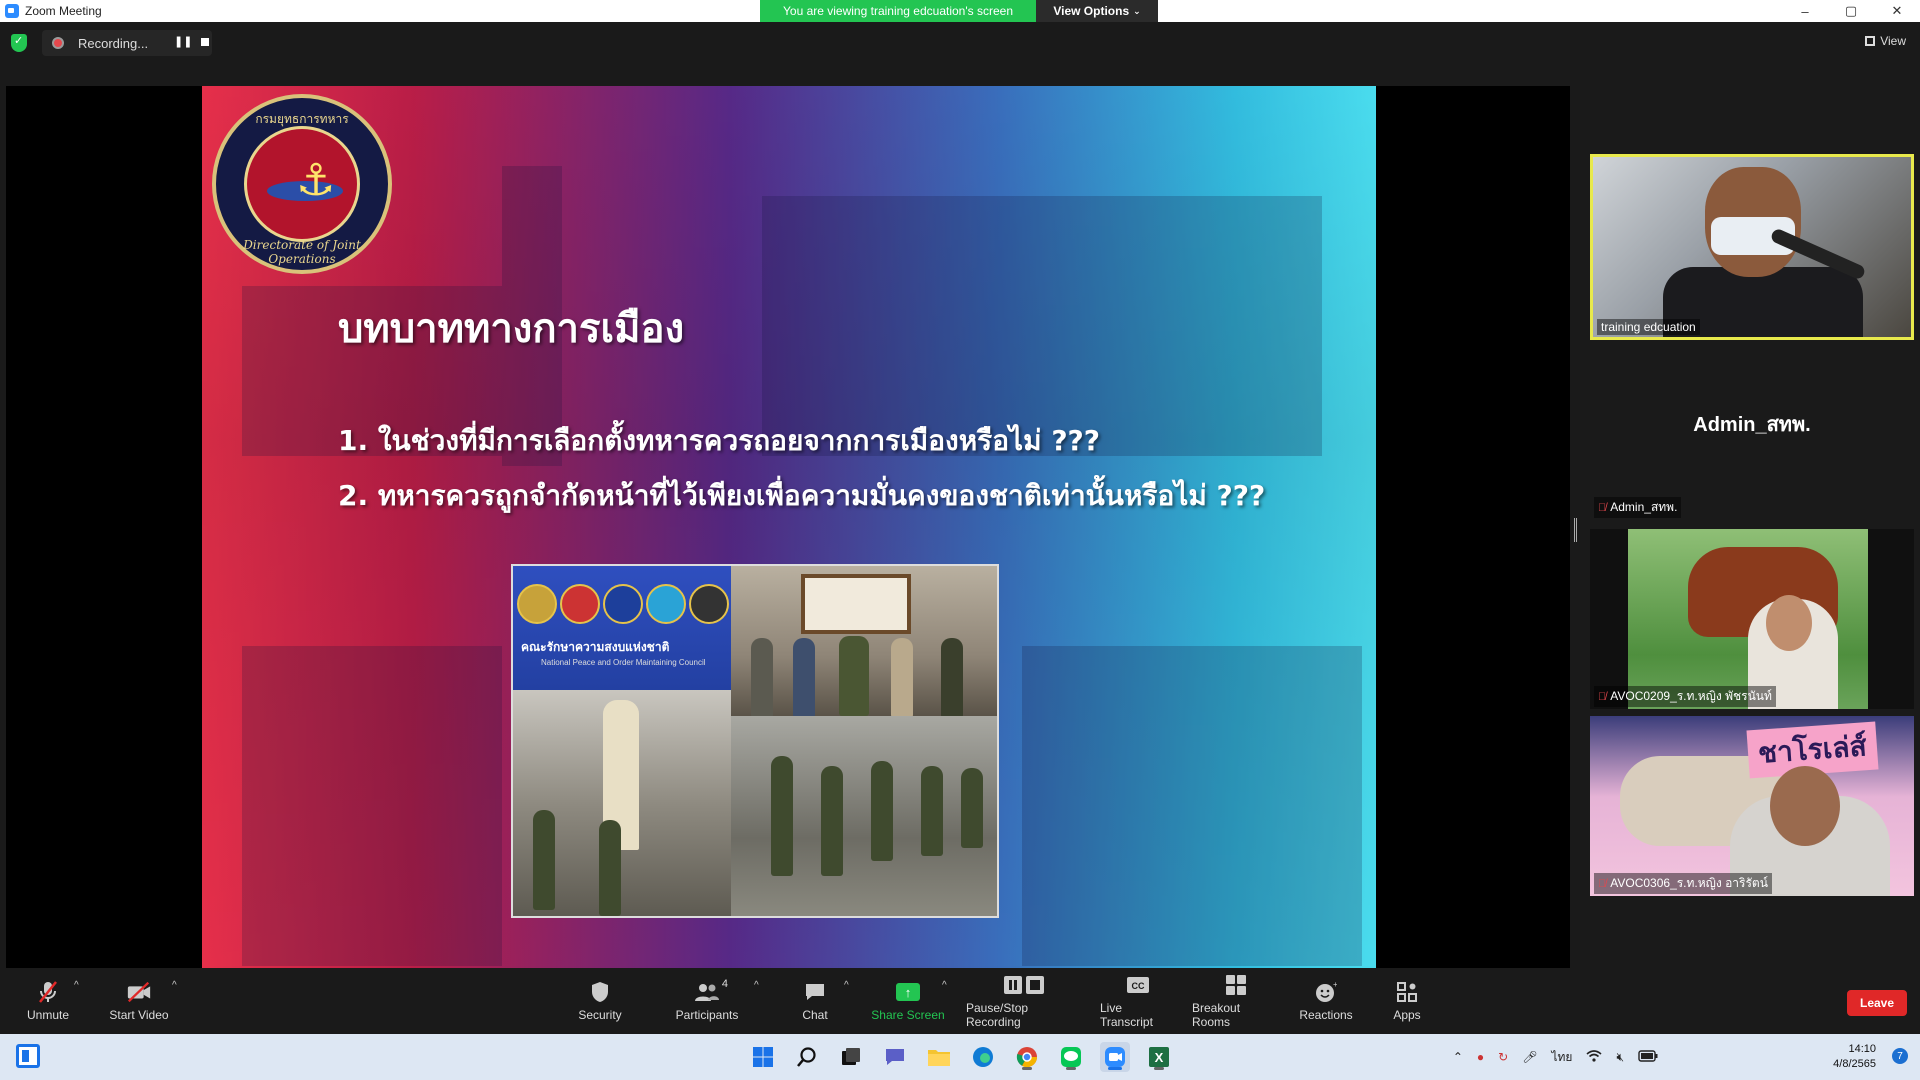 This screenshot has height=1080, width=1920. I want to click on view-options-button: View Options ⌄, so click(1097, 11).